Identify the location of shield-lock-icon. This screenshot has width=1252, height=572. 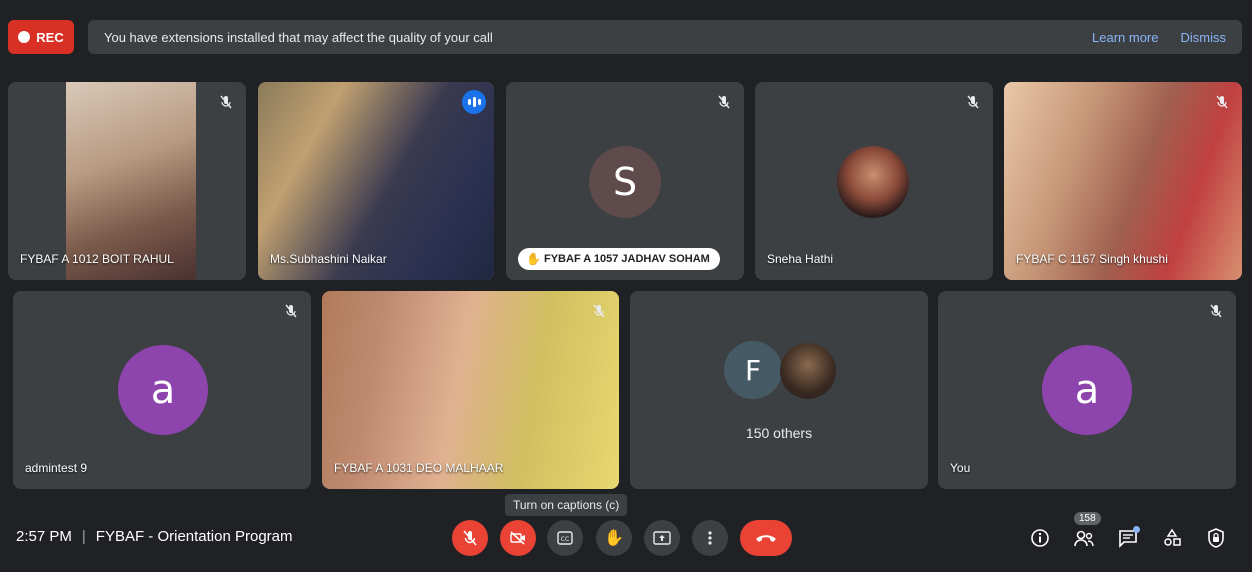
(1216, 538).